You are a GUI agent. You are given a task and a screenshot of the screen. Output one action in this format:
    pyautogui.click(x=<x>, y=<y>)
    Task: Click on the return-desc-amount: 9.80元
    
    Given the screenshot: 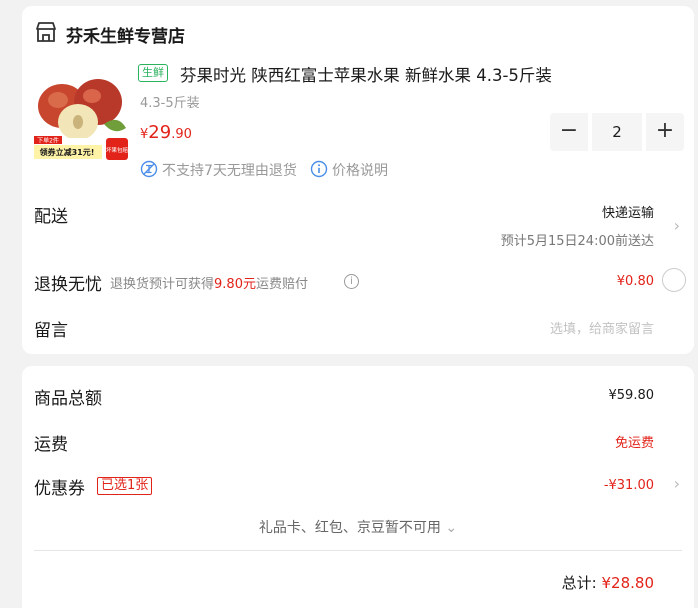 What is the action you would take?
    pyautogui.click(x=235, y=284)
    